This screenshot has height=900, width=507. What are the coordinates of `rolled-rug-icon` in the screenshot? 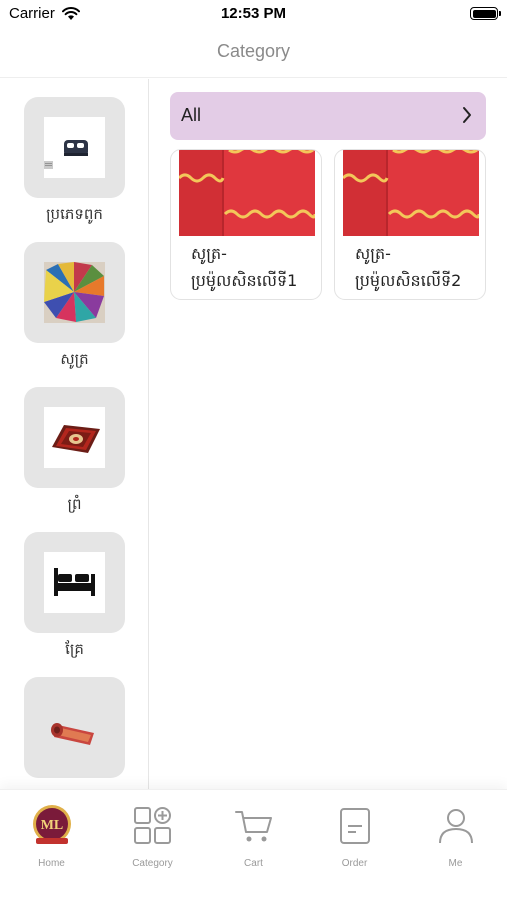 It's located at (74, 727).